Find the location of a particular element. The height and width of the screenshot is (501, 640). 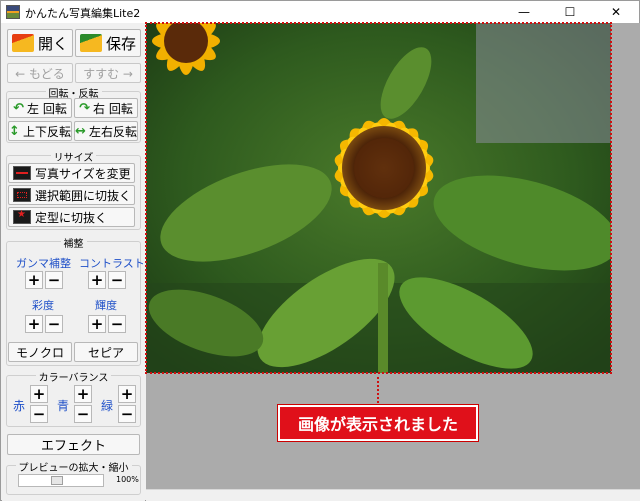

brightness-label: 輝度 is located at coordinates (106, 305).